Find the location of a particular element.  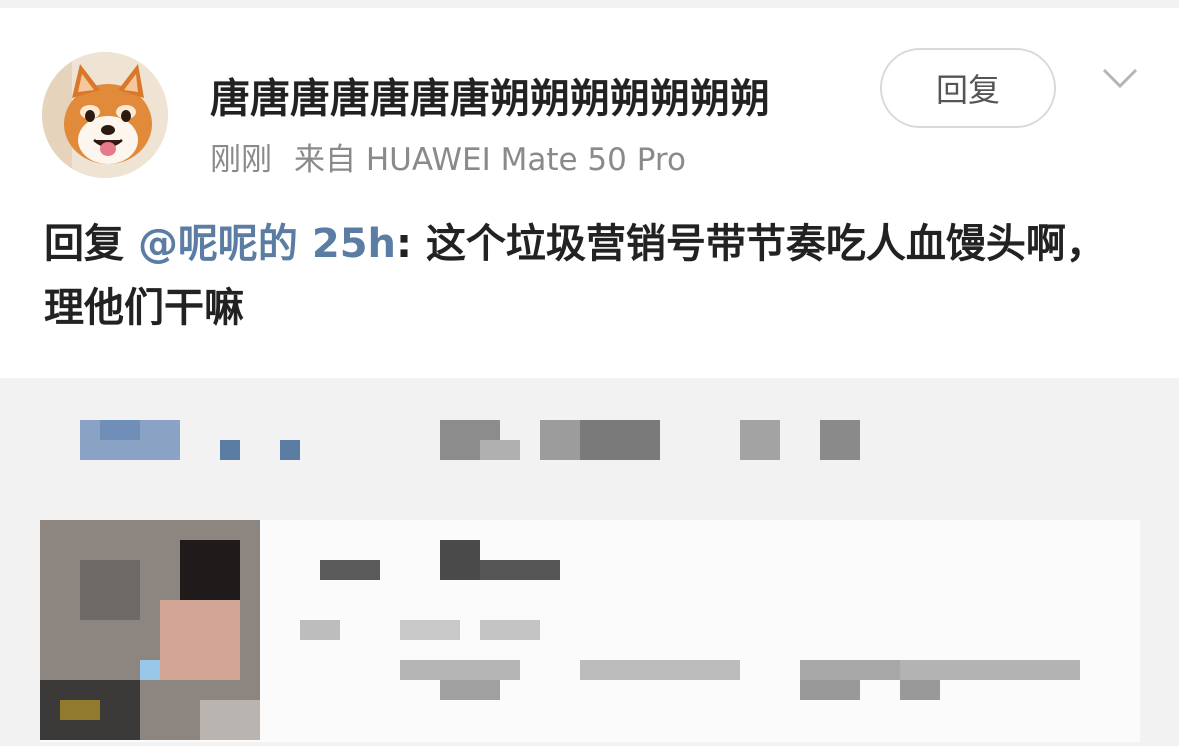

mention-link: @呢呢的 25h is located at coordinates (267, 244).